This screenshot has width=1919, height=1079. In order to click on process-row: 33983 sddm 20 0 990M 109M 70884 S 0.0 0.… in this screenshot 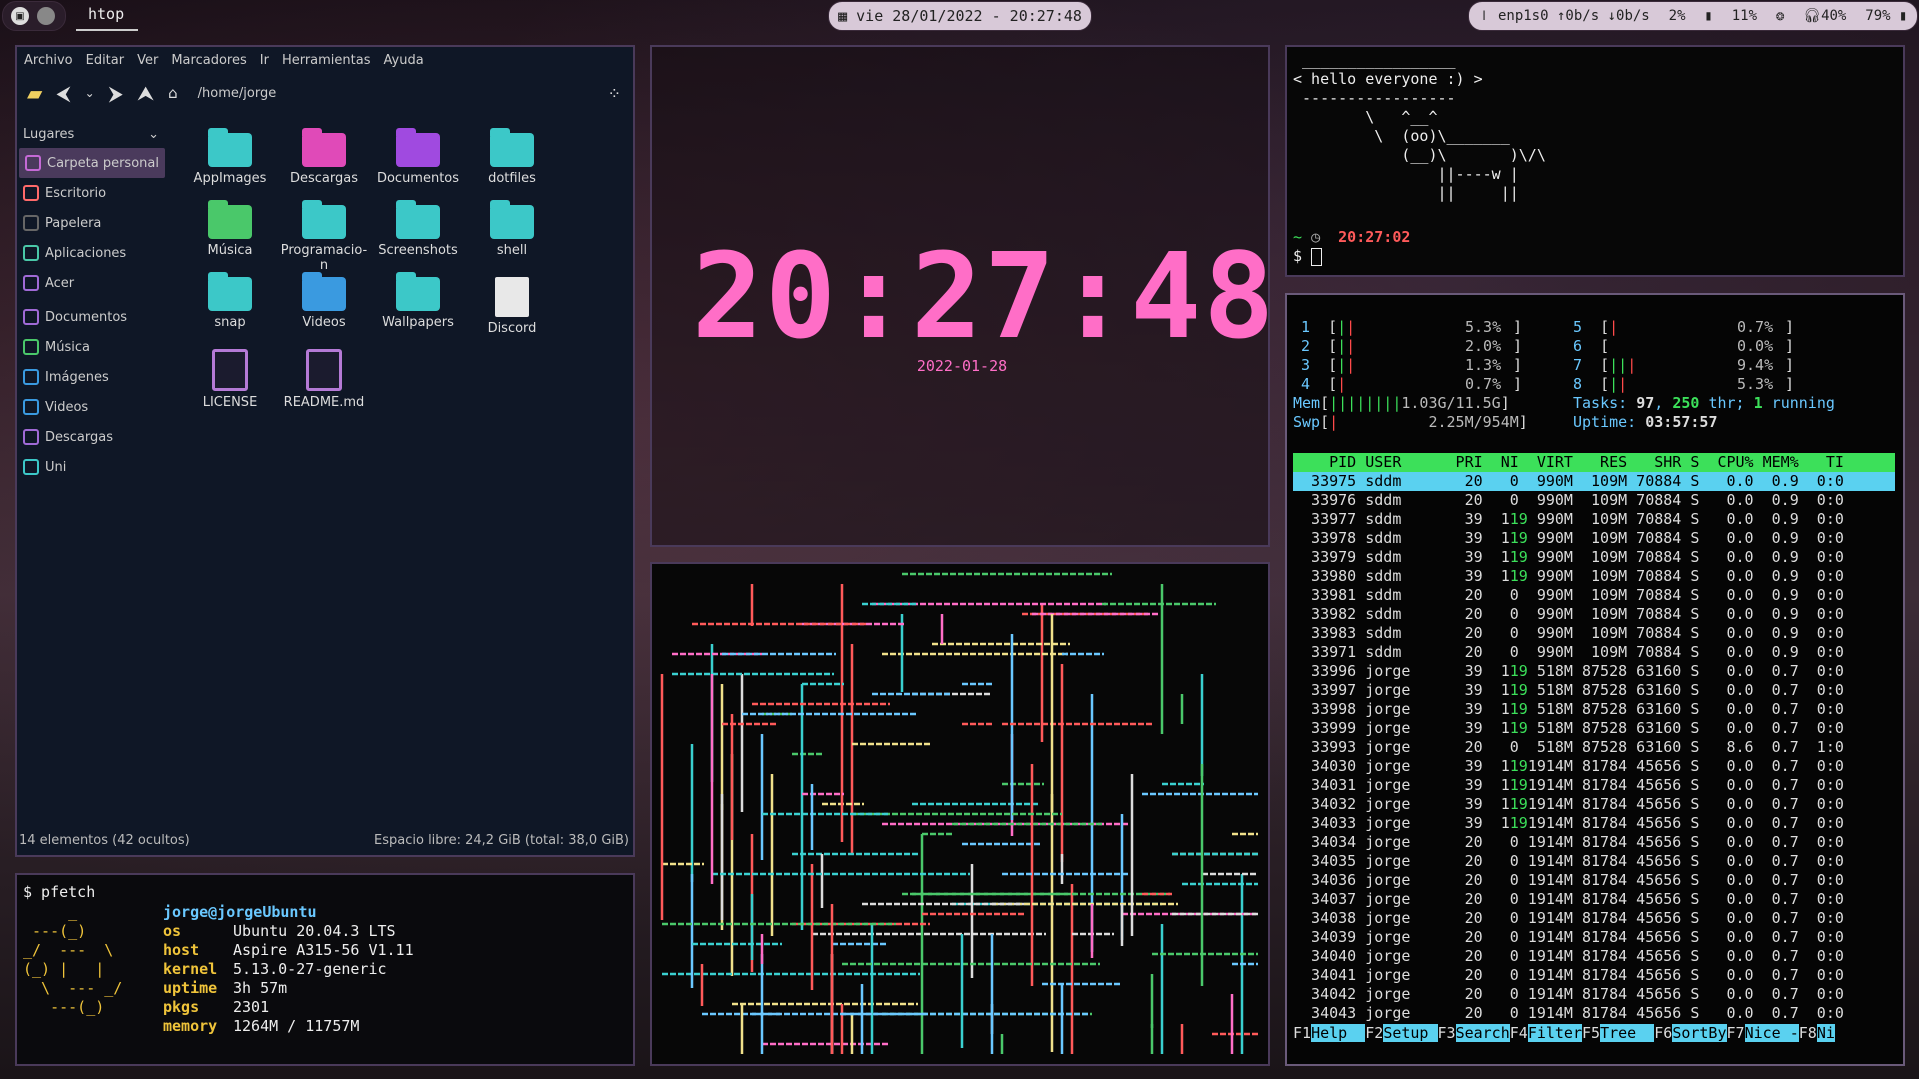, I will do `click(1594, 633)`.